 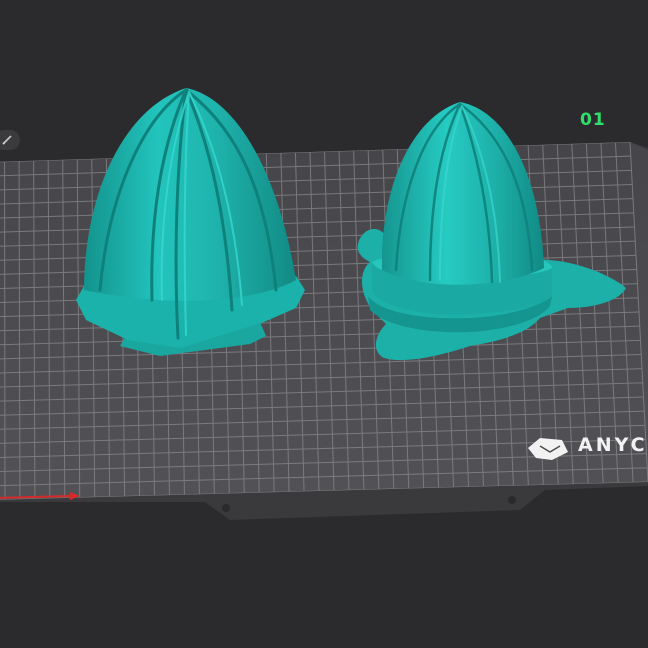 What do you see at coordinates (7, 140) in the screenshot?
I see `pencil-icon` at bounding box center [7, 140].